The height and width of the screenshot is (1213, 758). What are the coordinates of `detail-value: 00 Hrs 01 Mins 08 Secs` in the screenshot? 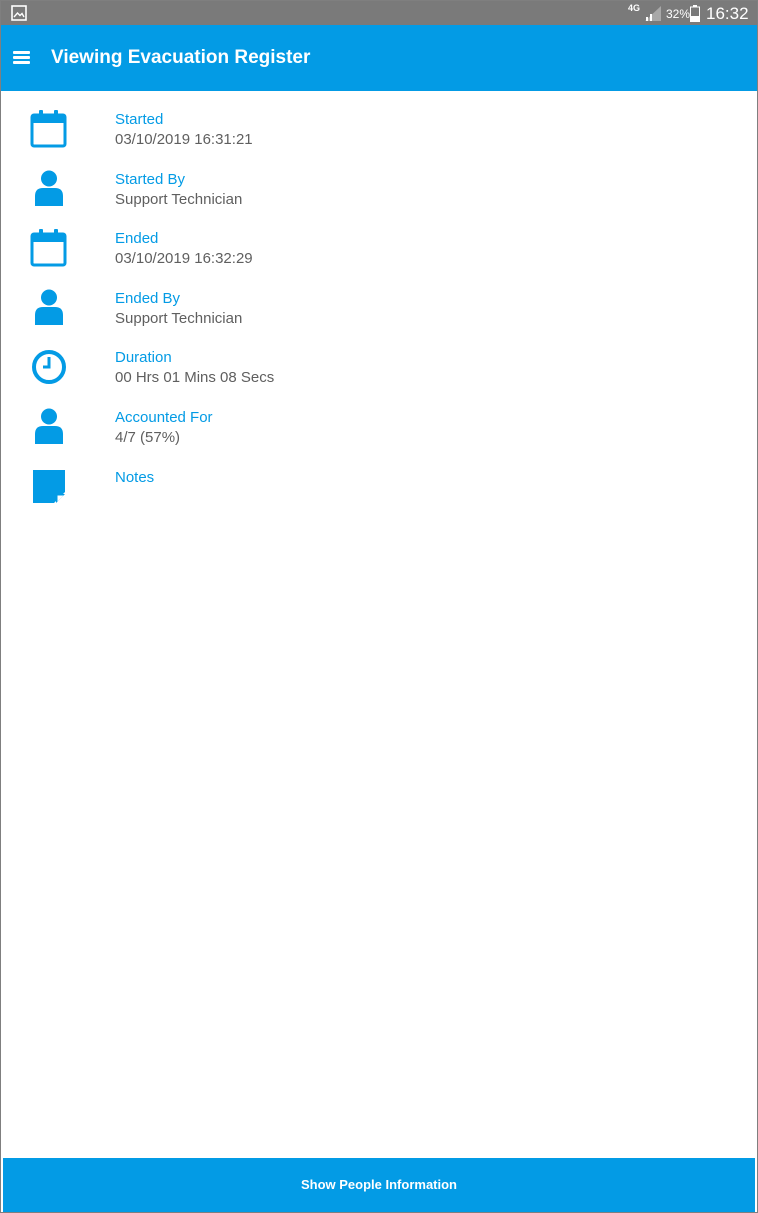 It's located at (195, 377).